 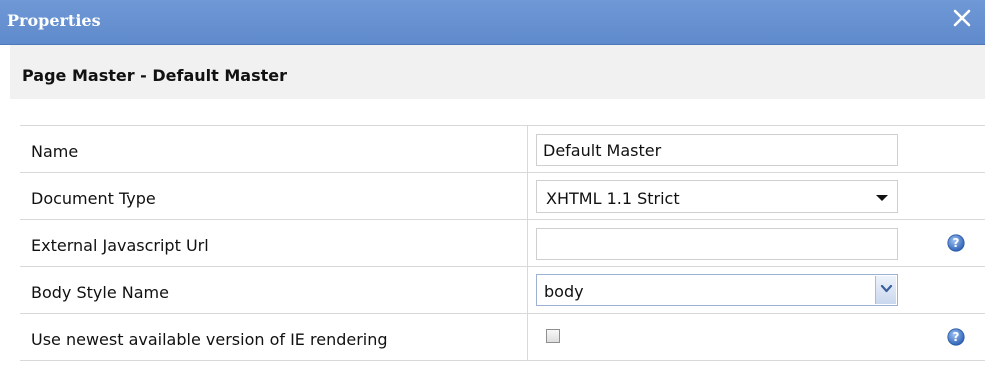 I want to click on property-row-name: Name, so click(x=502, y=149).